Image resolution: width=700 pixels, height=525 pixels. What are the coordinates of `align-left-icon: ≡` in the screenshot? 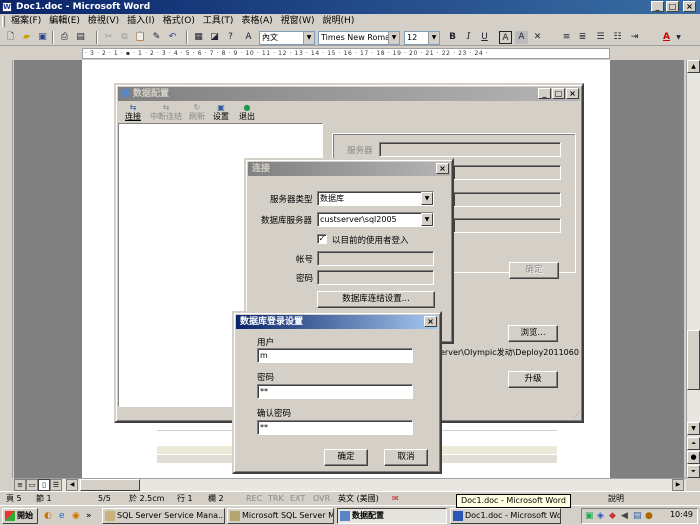 It's located at (566, 37).